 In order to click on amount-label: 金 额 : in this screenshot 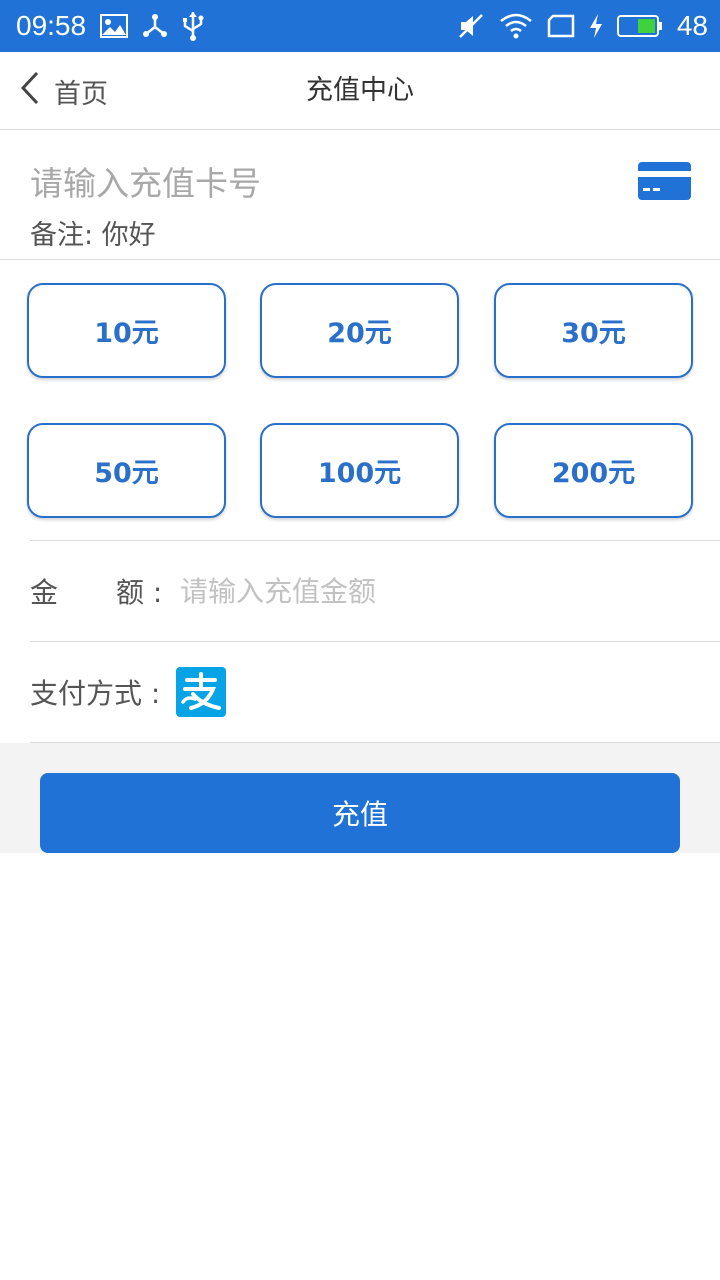, I will do `click(105, 591)`.